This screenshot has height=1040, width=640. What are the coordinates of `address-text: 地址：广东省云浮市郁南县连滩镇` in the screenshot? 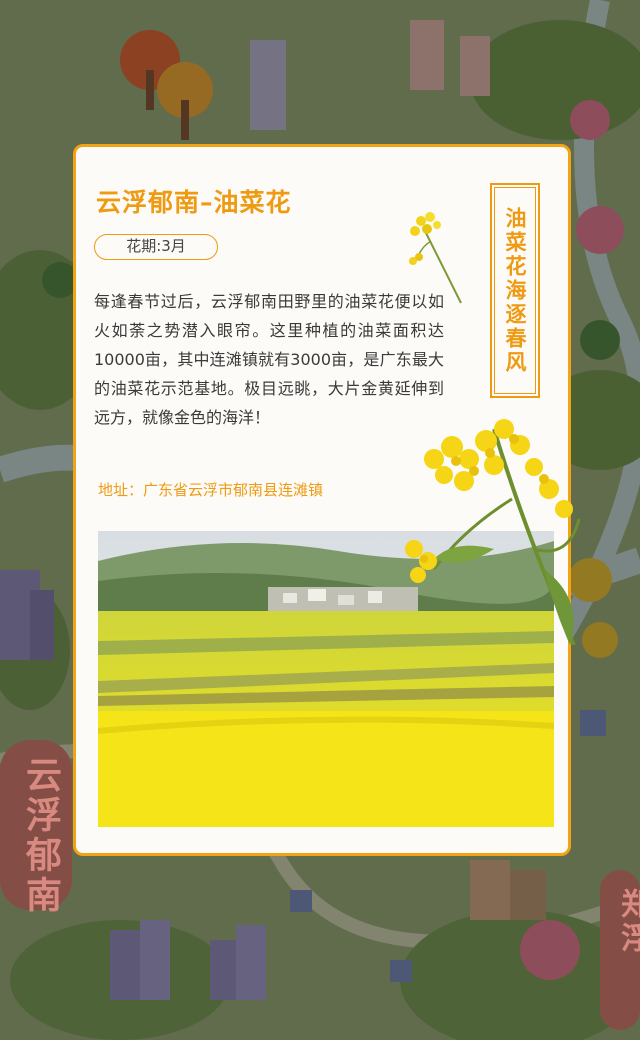 It's located at (211, 490).